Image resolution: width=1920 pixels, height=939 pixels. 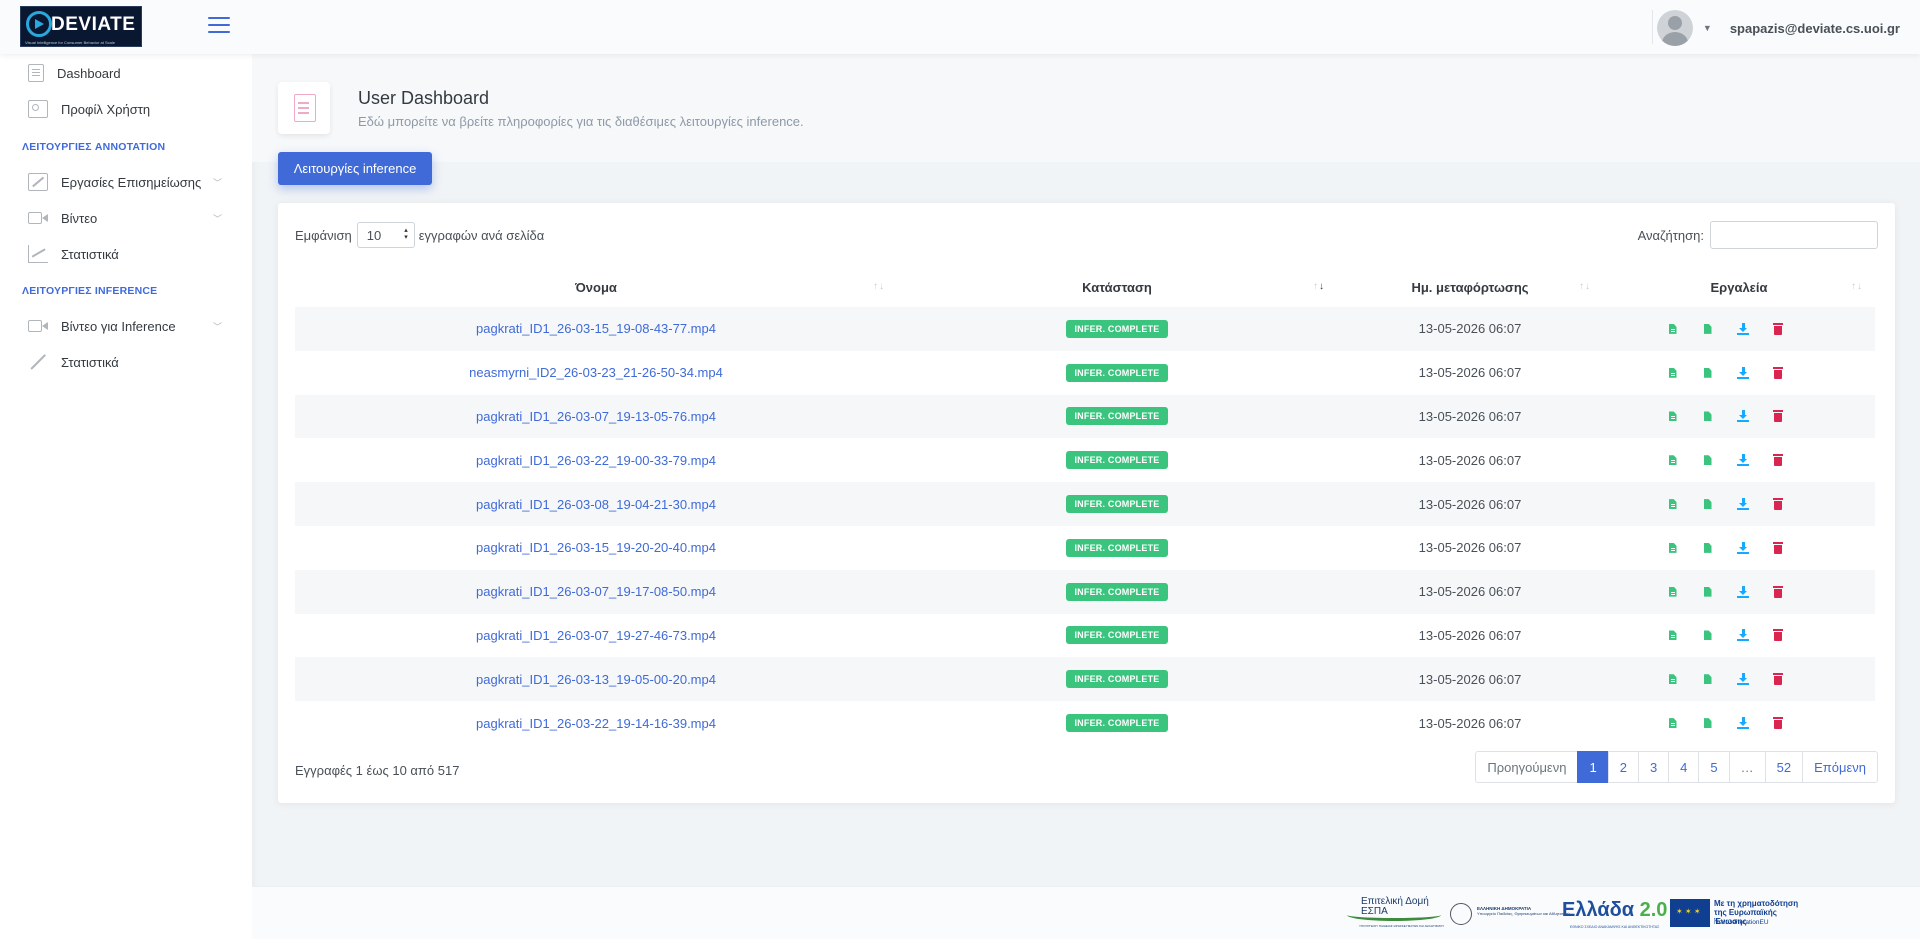 What do you see at coordinates (38, 218) in the screenshot?
I see `video-camera-icon` at bounding box center [38, 218].